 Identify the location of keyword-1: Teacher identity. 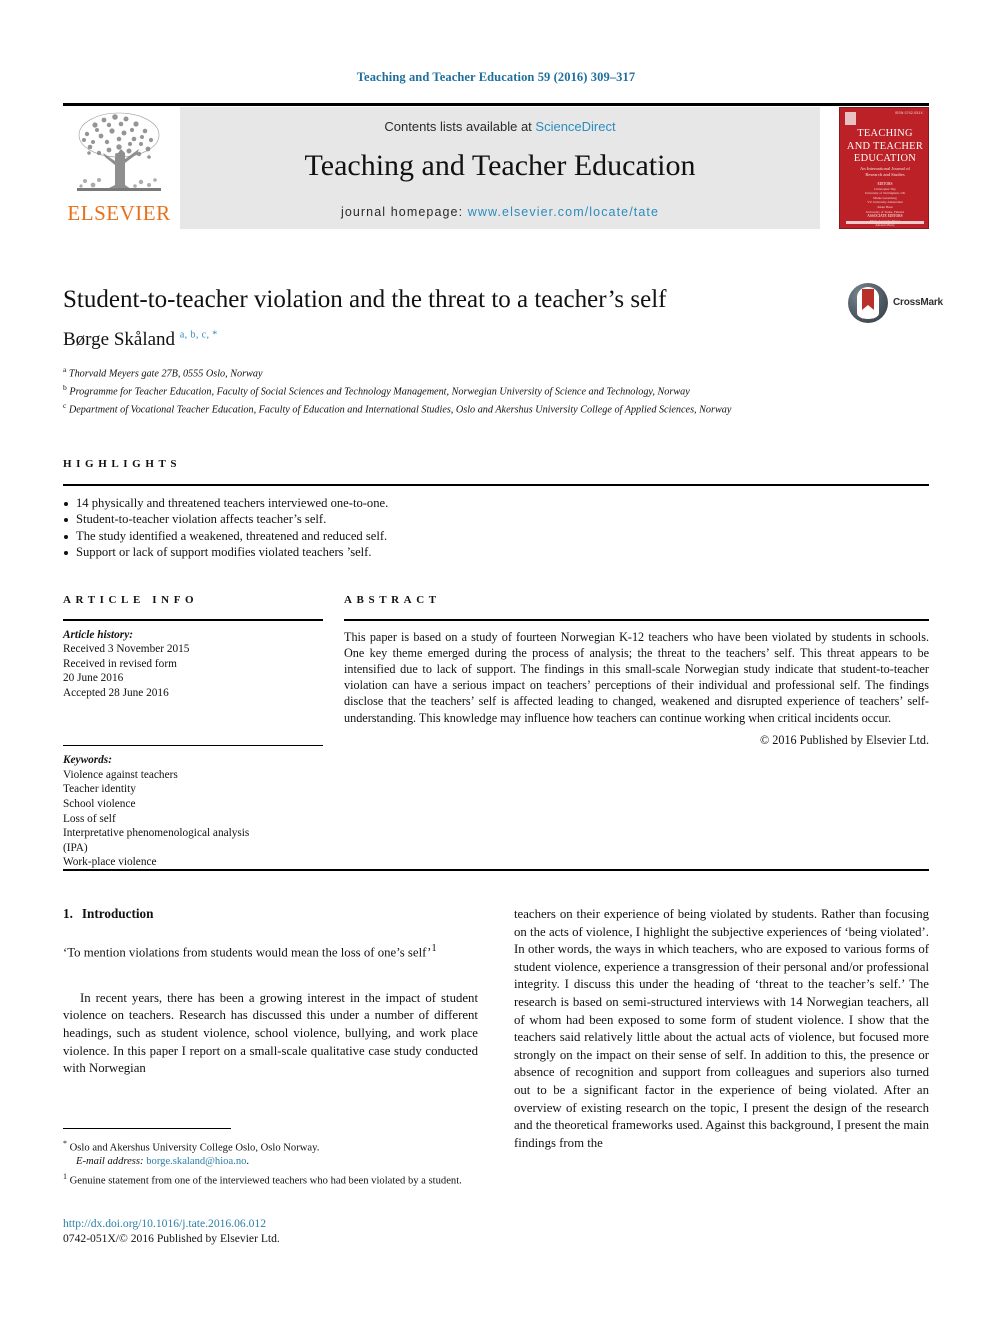
(99, 789).